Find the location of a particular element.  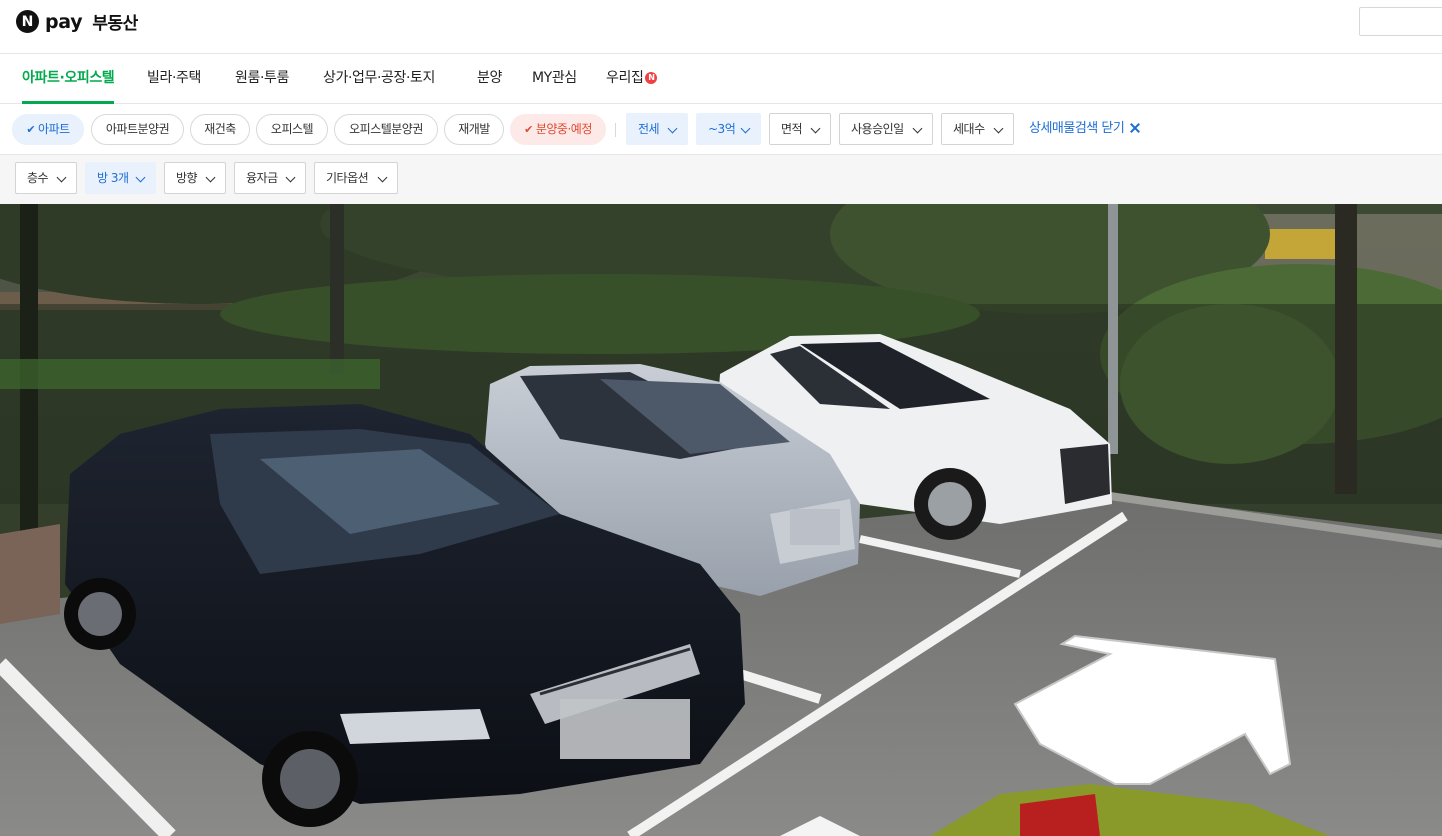

dropdown-approval-date: 사용승인일 is located at coordinates (886, 129).